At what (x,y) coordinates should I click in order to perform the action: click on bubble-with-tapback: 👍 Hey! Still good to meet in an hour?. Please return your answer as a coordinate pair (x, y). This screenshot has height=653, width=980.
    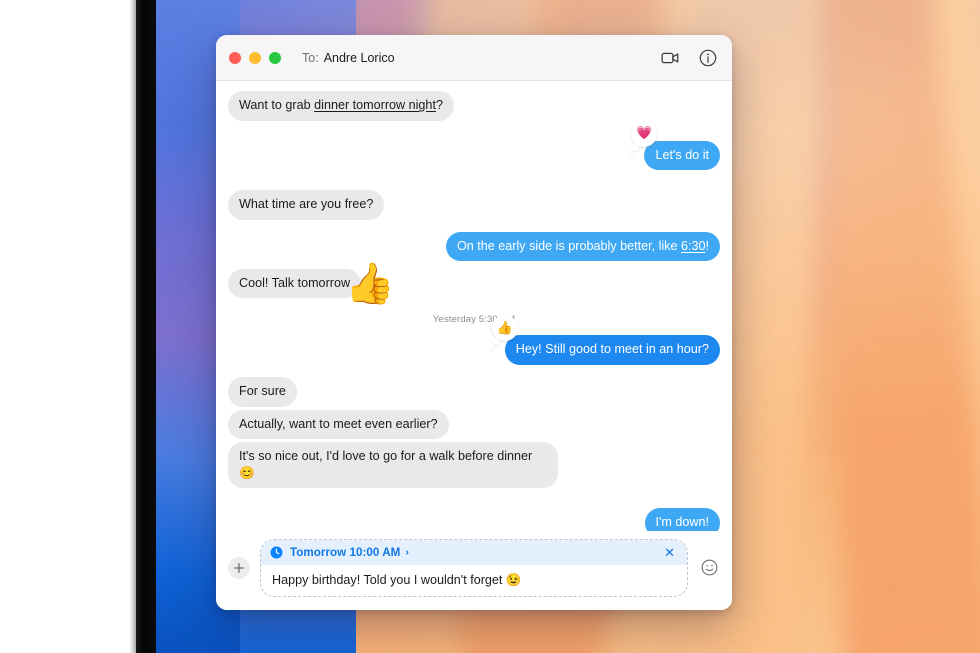
    Looking at the image, I should click on (608, 340).